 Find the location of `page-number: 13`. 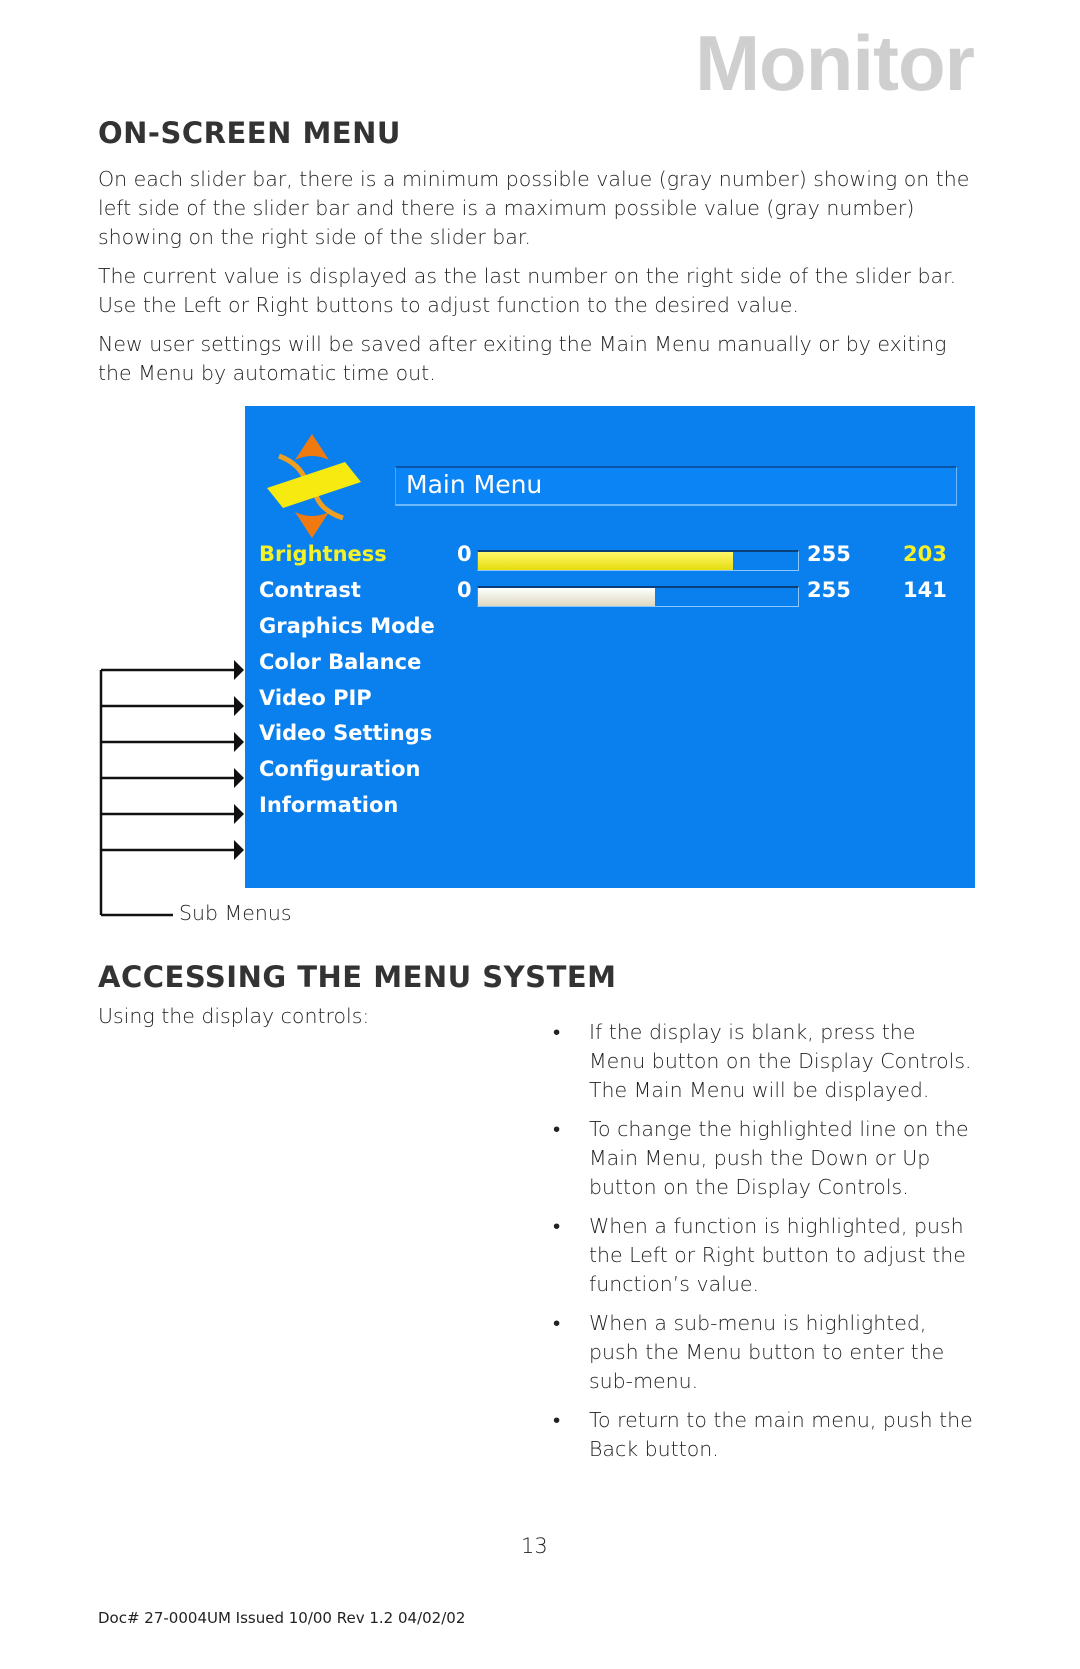

page-number: 13 is located at coordinates (534, 1546).